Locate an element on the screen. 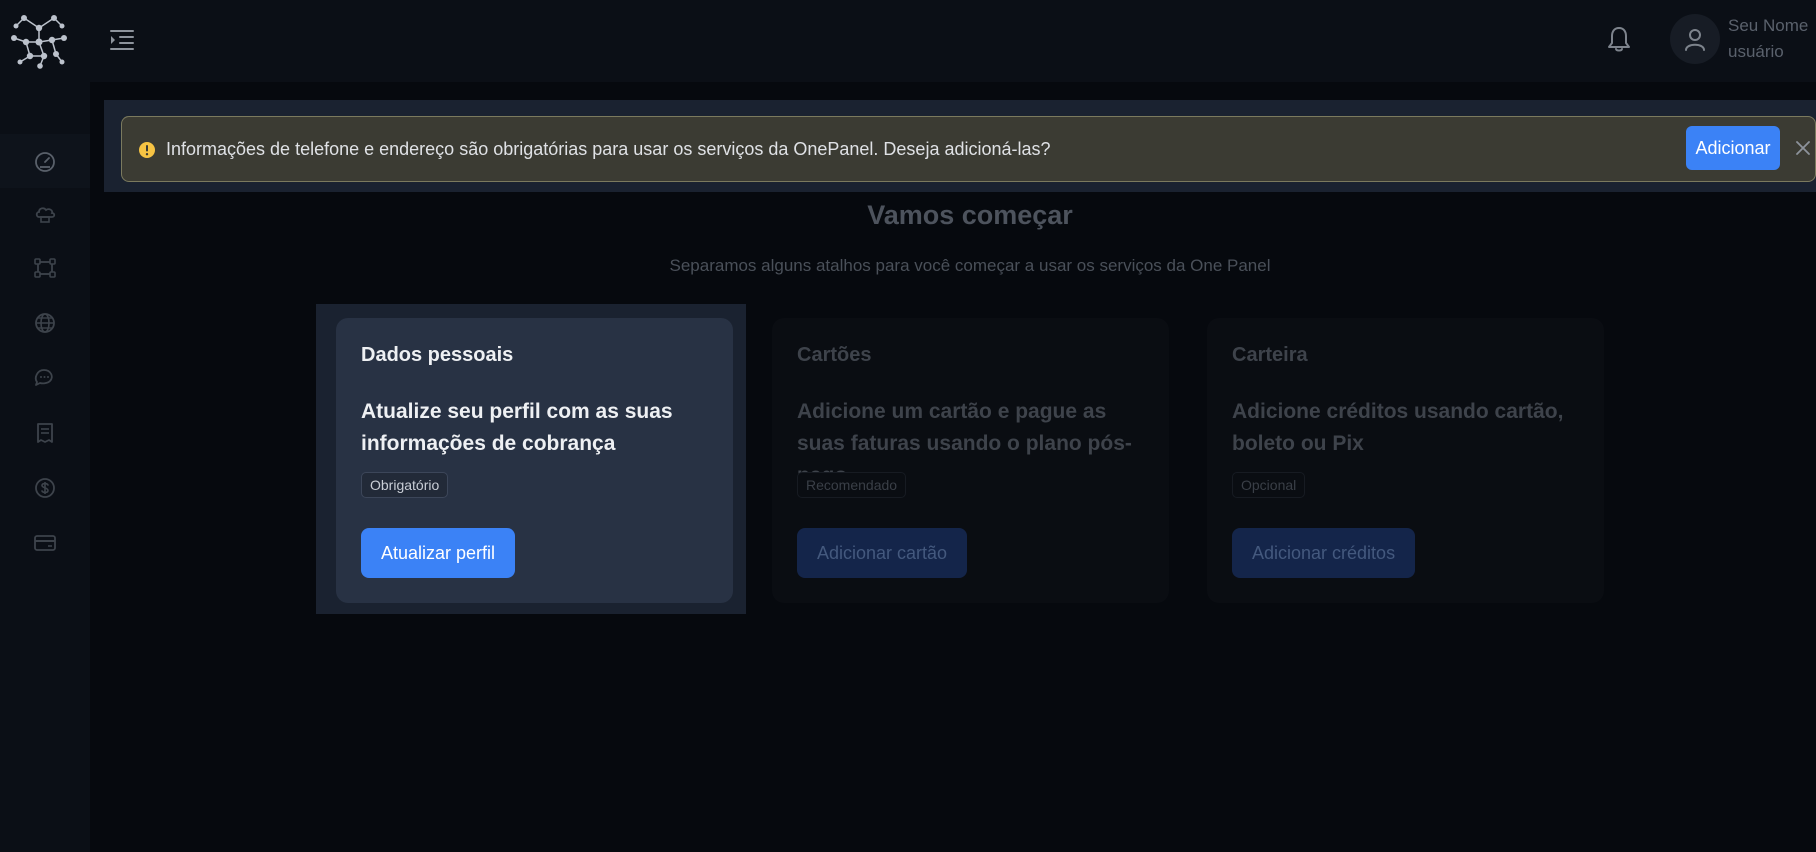  card-title: Cartões is located at coordinates (834, 355).